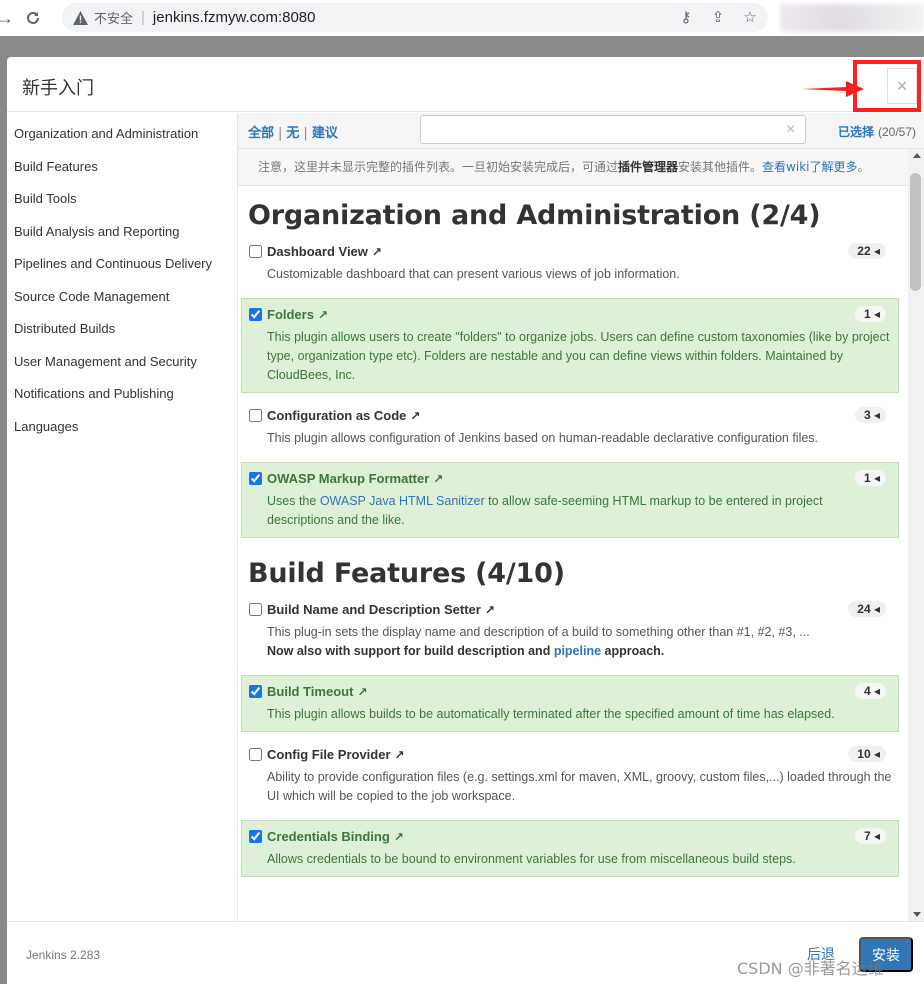 The image size is (924, 984). Describe the element at coordinates (648, 167) in the screenshot. I see `notice-bold: 插件管理器` at that location.